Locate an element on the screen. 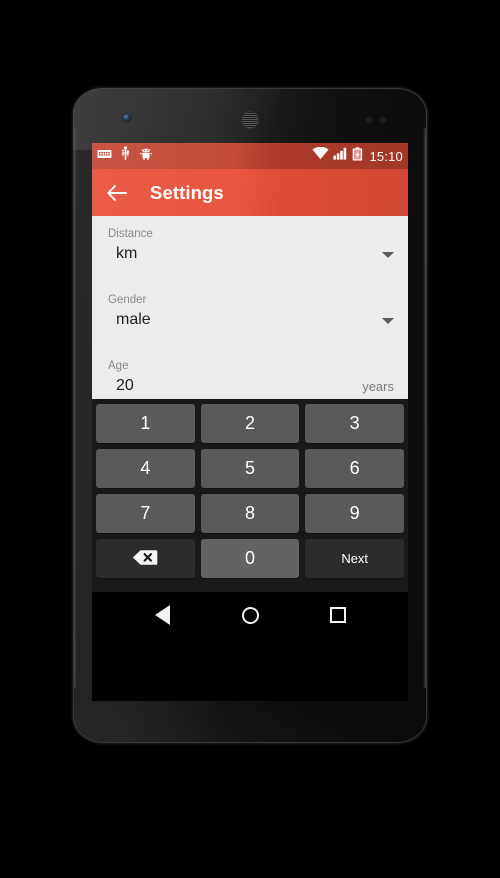 Image resolution: width=500 pixels, height=878 pixels. key-9: 9 is located at coordinates (355, 513).